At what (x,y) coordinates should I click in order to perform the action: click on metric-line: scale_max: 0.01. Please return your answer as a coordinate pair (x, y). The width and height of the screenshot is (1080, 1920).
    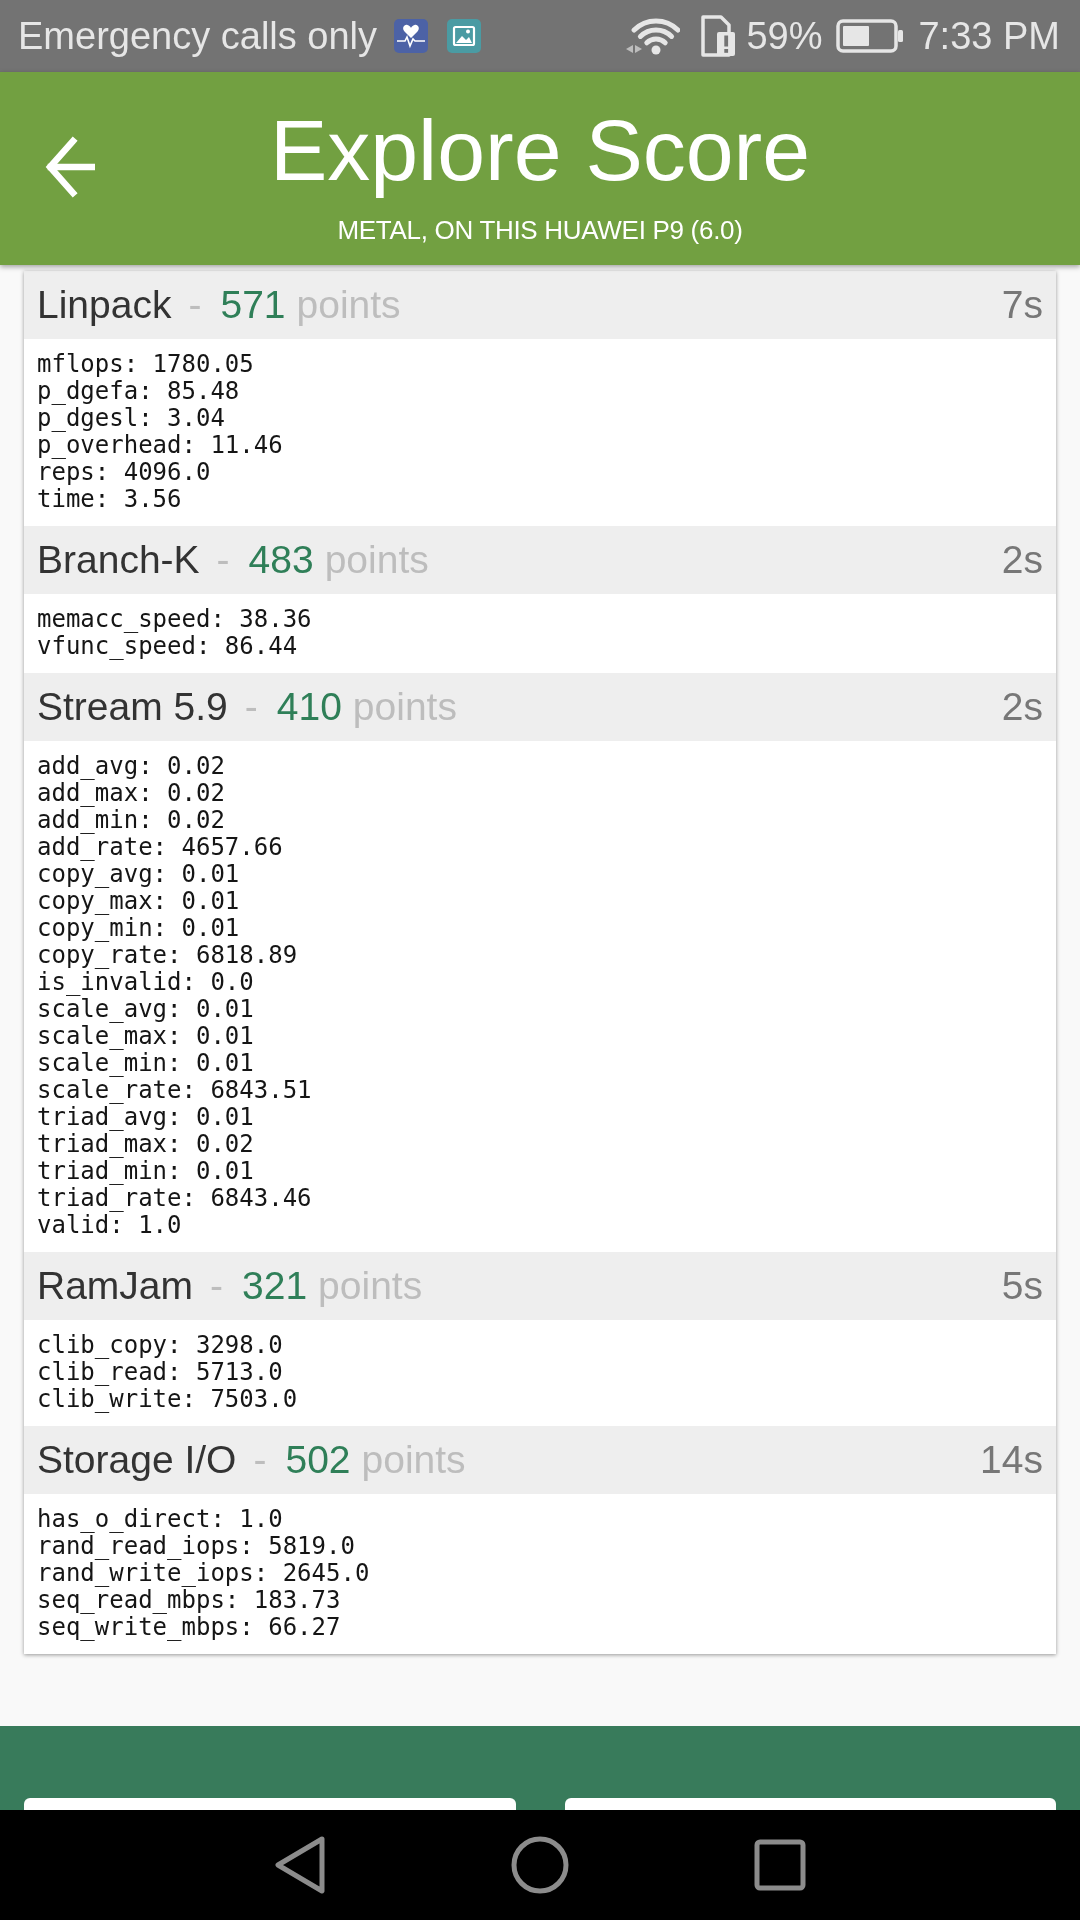
    Looking at the image, I should click on (146, 1036).